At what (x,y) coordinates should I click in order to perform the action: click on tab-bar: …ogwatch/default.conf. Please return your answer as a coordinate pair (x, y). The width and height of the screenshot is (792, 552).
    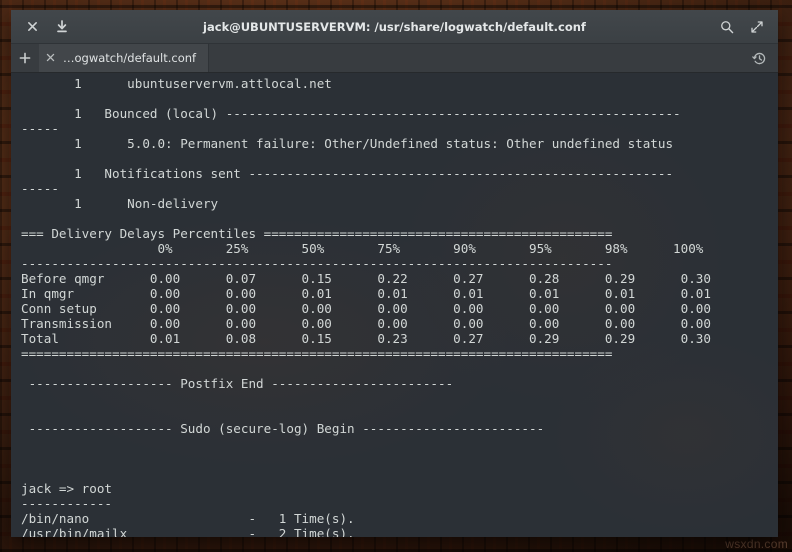
    Looking at the image, I should click on (394, 58).